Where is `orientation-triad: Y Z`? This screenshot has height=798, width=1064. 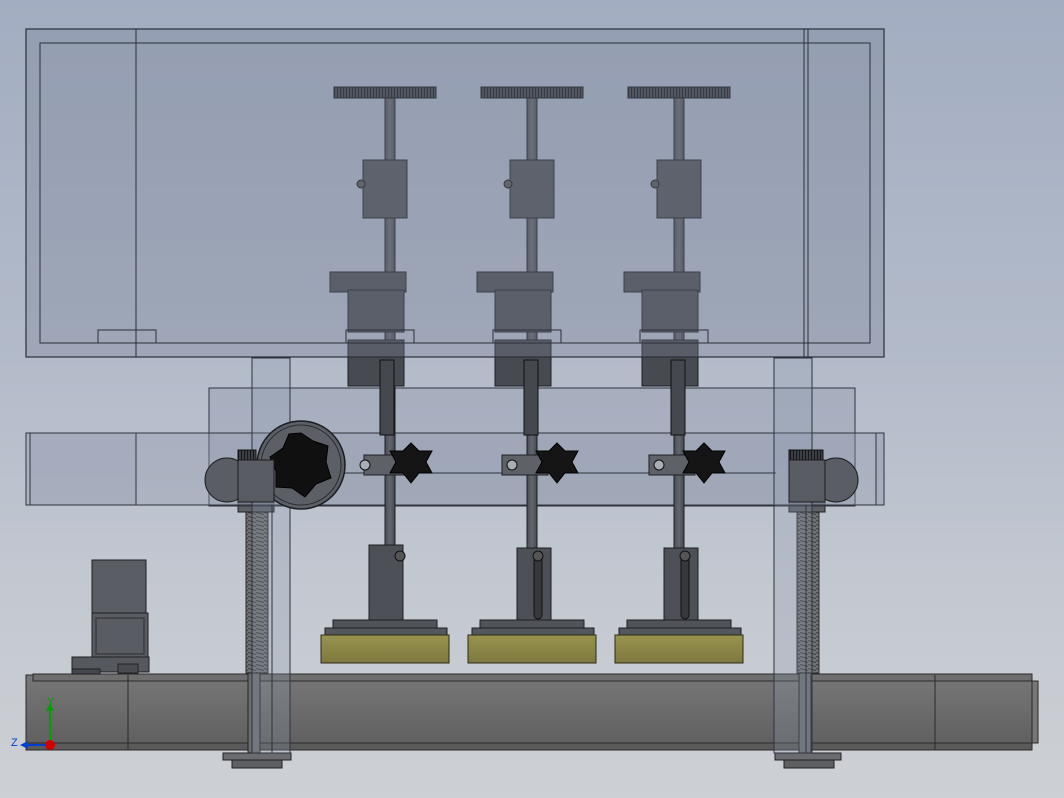
orientation-triad: Y Z is located at coordinates (40, 727).